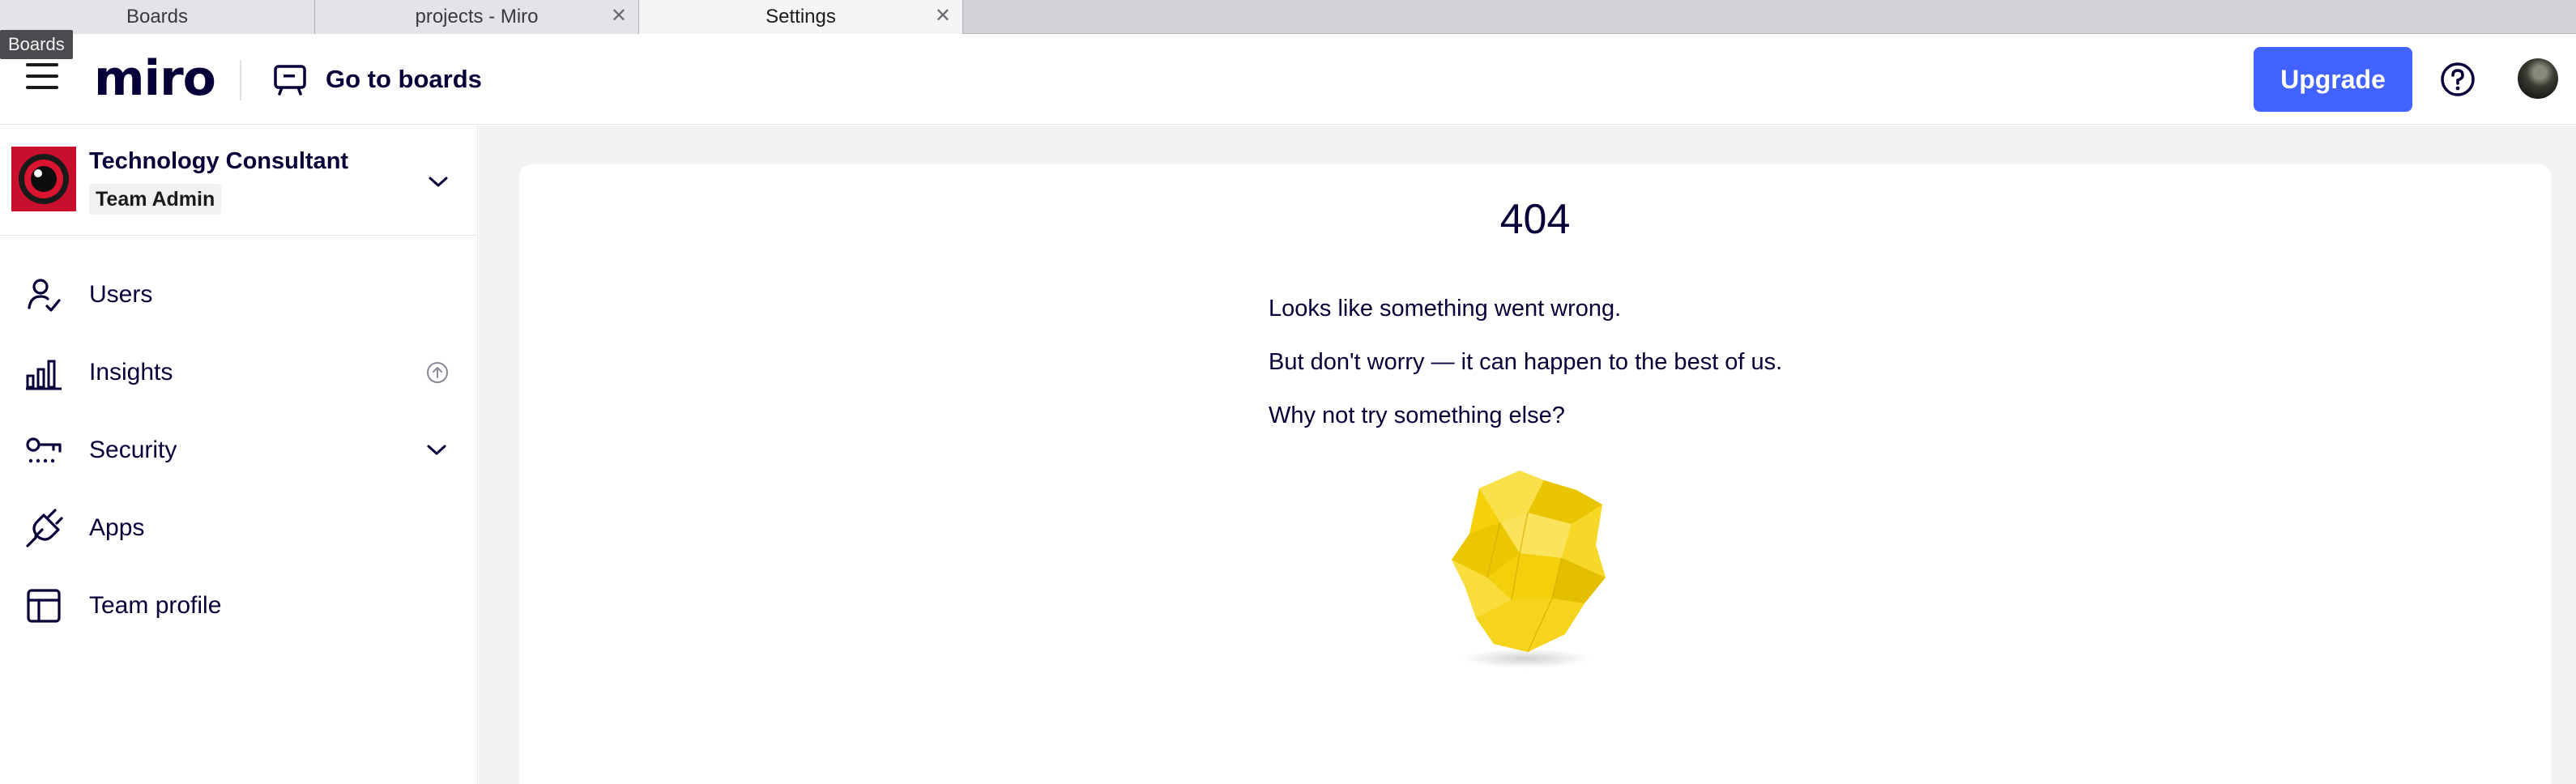  What do you see at coordinates (290, 80) in the screenshot?
I see `board-icon` at bounding box center [290, 80].